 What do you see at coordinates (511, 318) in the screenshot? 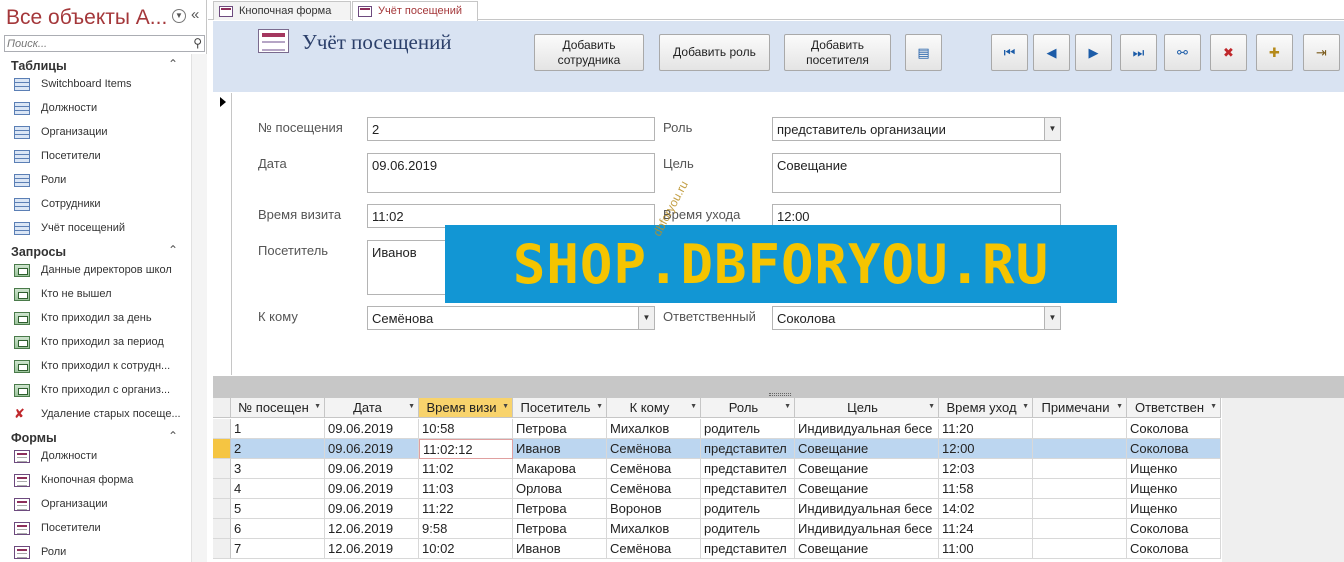
I see `to-whom-combo: Семёнова ▼` at bounding box center [511, 318].